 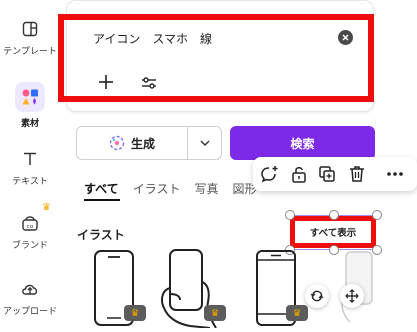 What do you see at coordinates (117, 143) in the screenshot?
I see `magic-generate-icon` at bounding box center [117, 143].